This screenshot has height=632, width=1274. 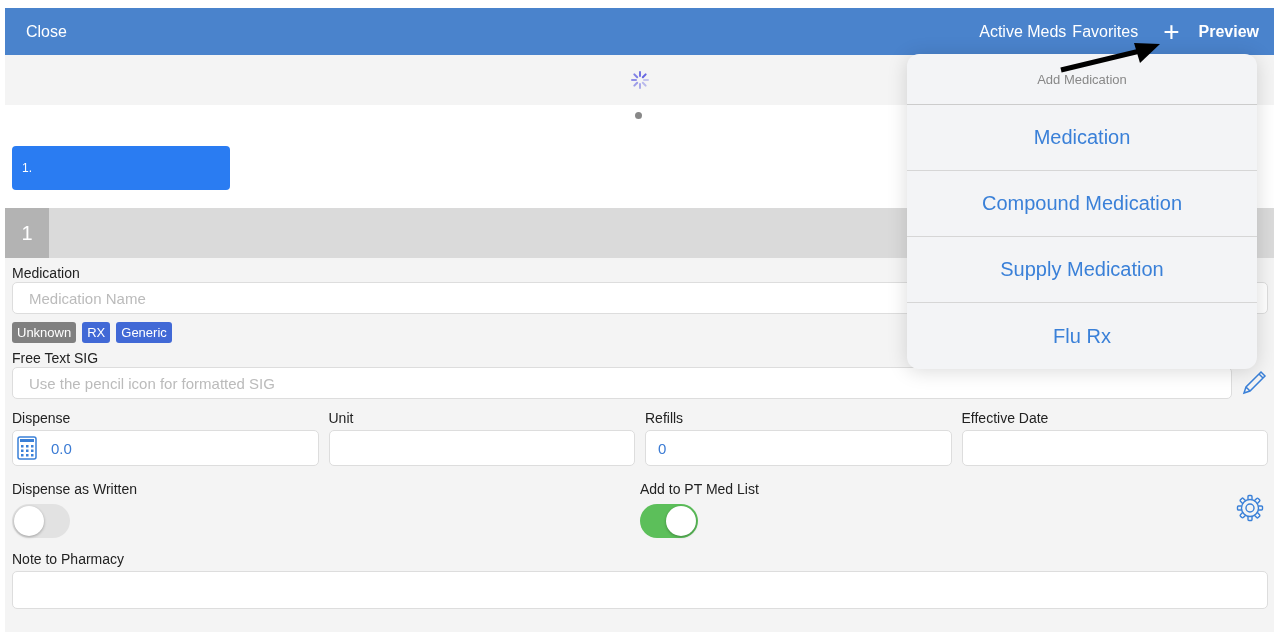 What do you see at coordinates (798, 448) in the screenshot?
I see `input-field: 0` at bounding box center [798, 448].